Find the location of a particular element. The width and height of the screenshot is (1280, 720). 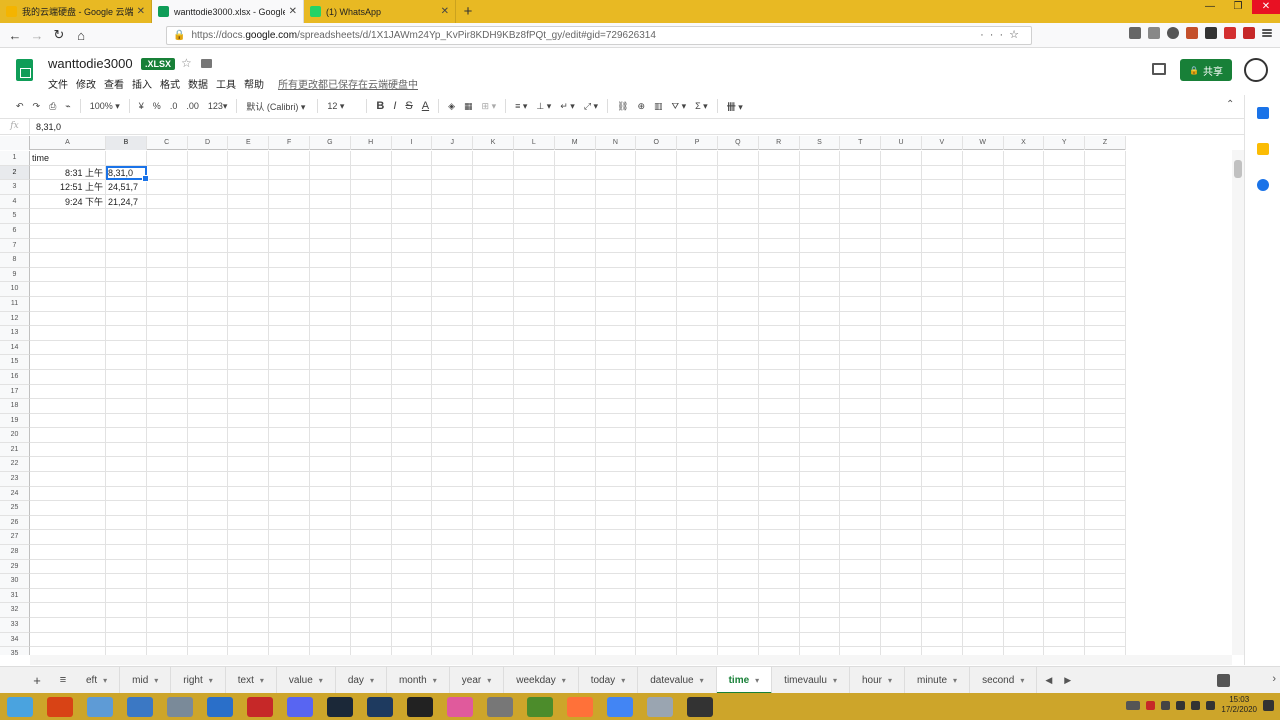

cell-c17 is located at coordinates (167, 392).